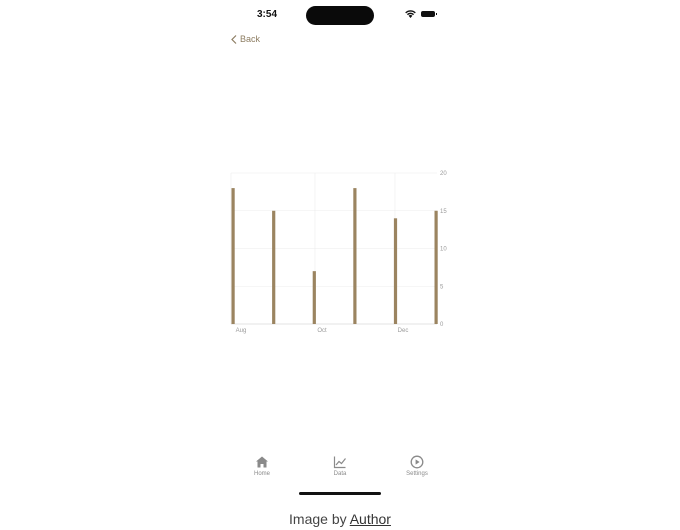 The width and height of the screenshot is (680, 530). Describe the element at coordinates (340, 493) in the screenshot. I see `home-indicator` at that location.